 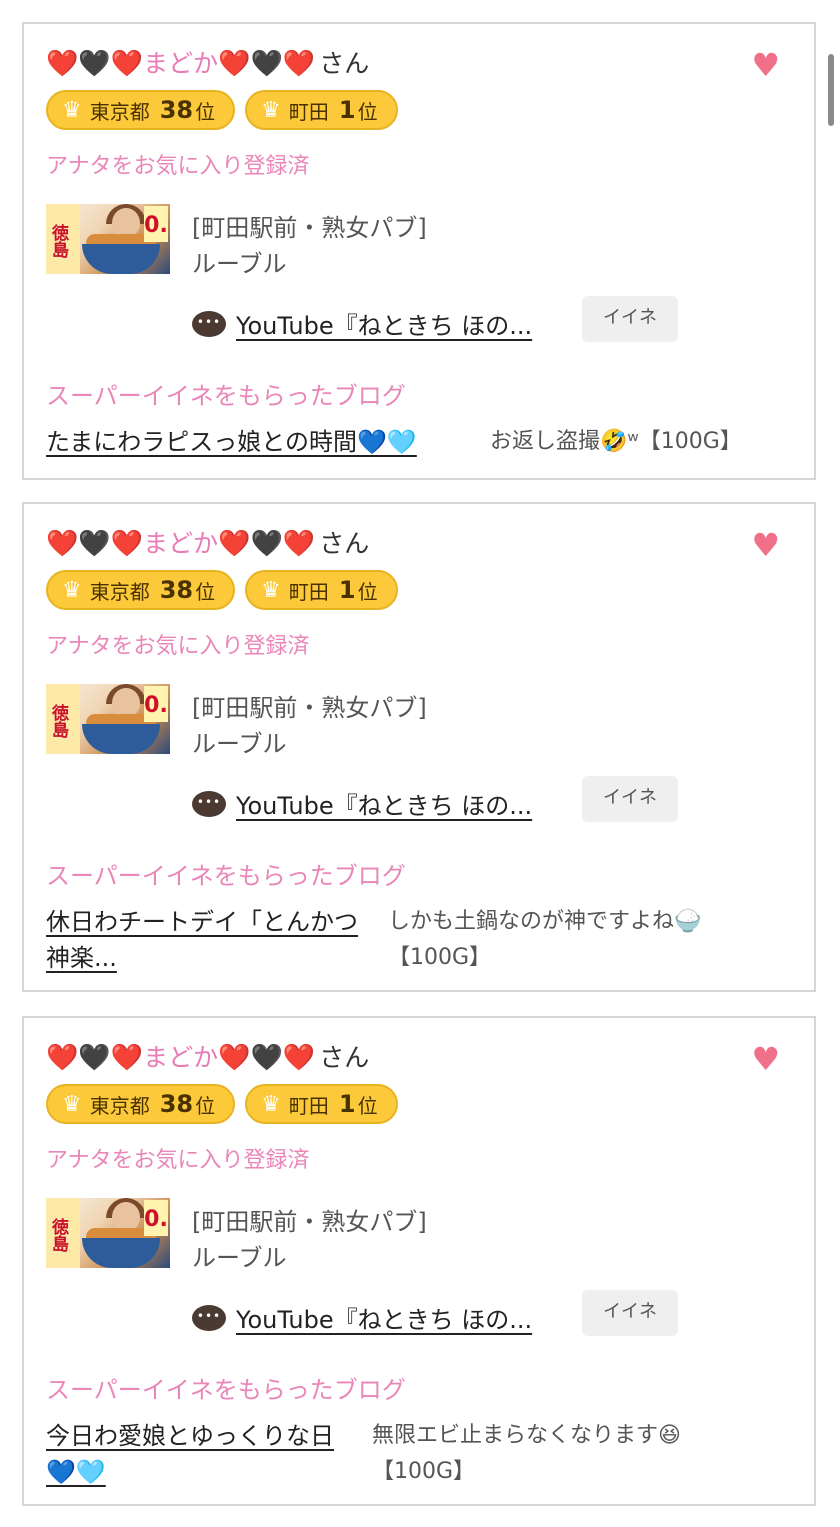 I want to click on blog-title-line: 休日わチートデイ「とんかつ, so click(x=202, y=922).